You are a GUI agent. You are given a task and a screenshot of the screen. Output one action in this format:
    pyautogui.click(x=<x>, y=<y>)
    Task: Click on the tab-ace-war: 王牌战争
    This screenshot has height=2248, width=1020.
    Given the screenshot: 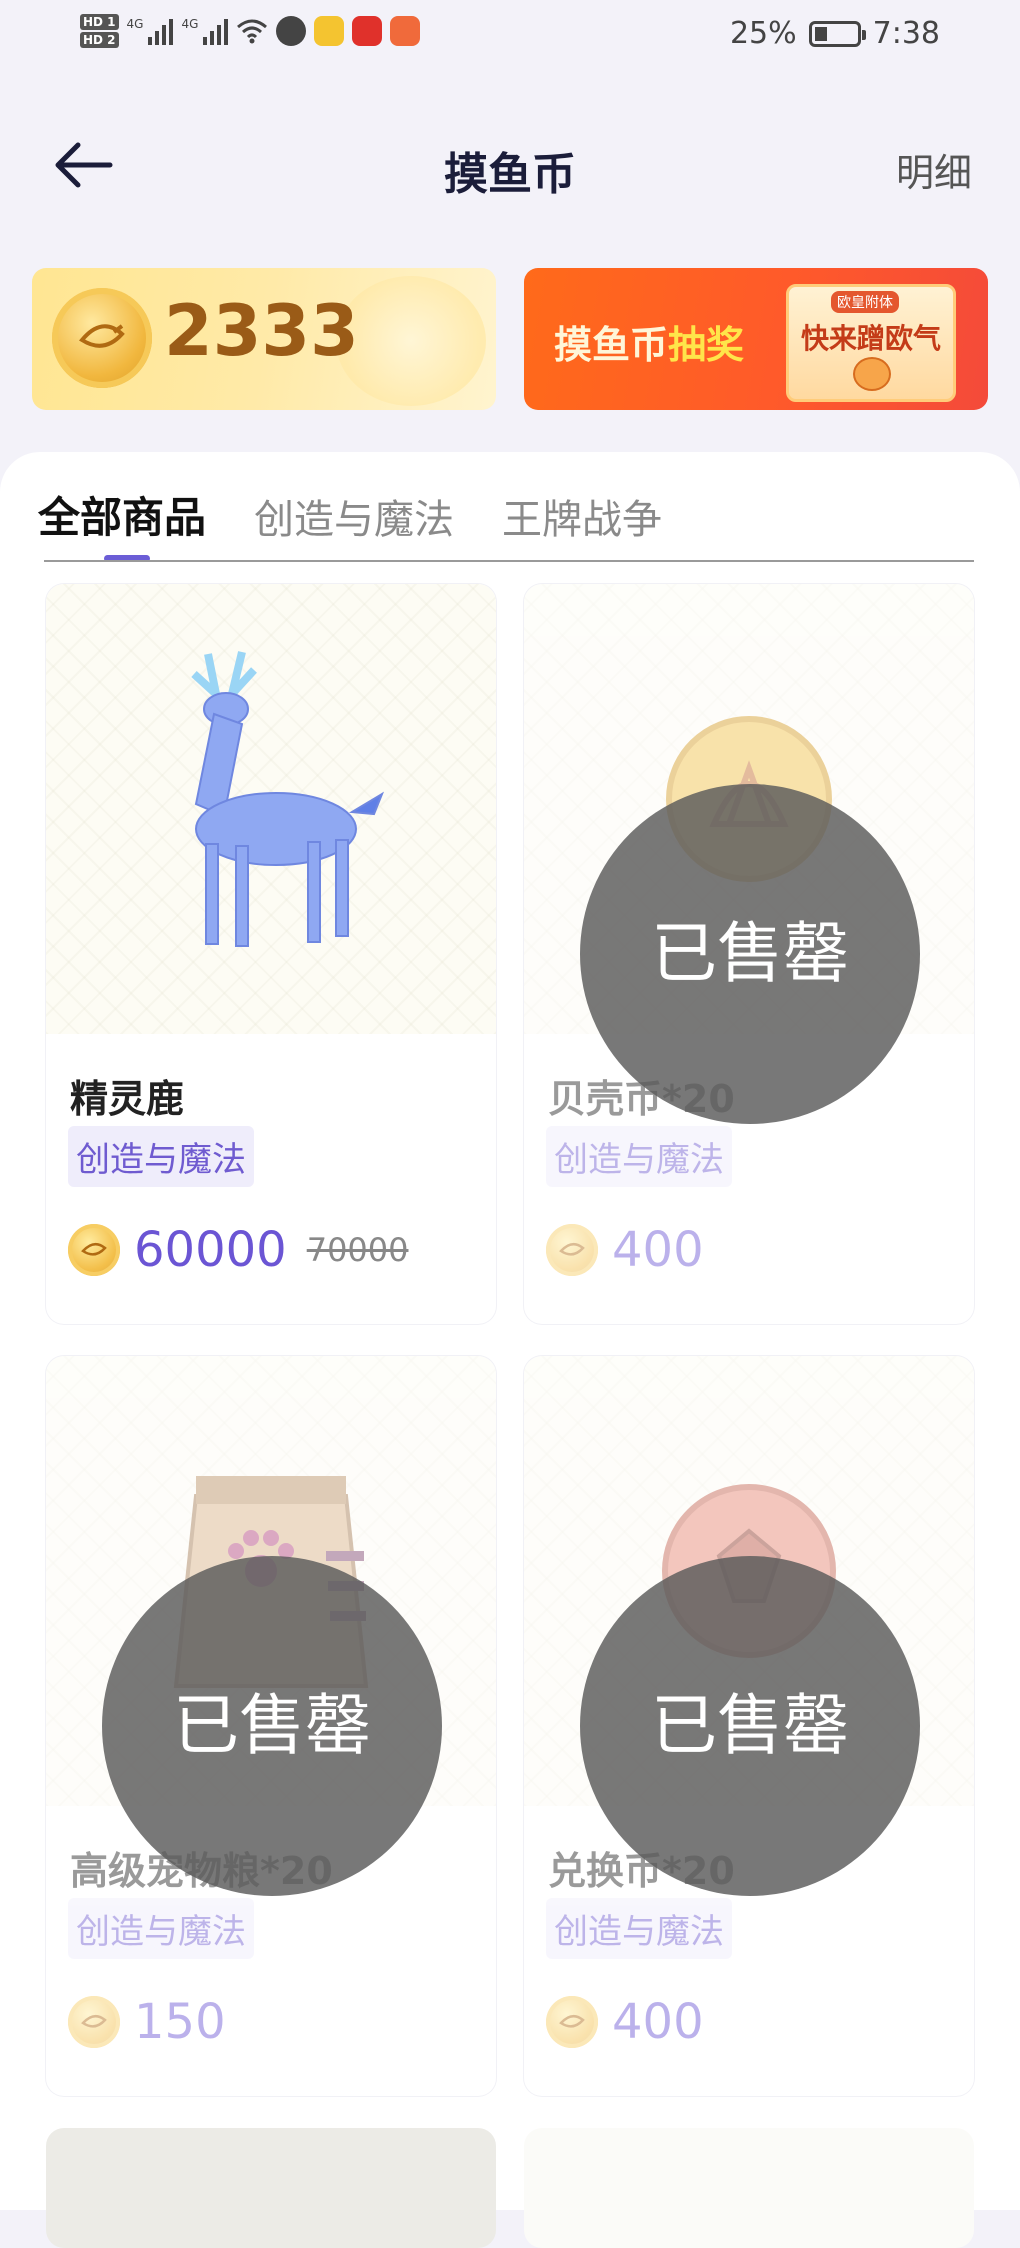 What is the action you would take?
    pyautogui.click(x=582, y=516)
    